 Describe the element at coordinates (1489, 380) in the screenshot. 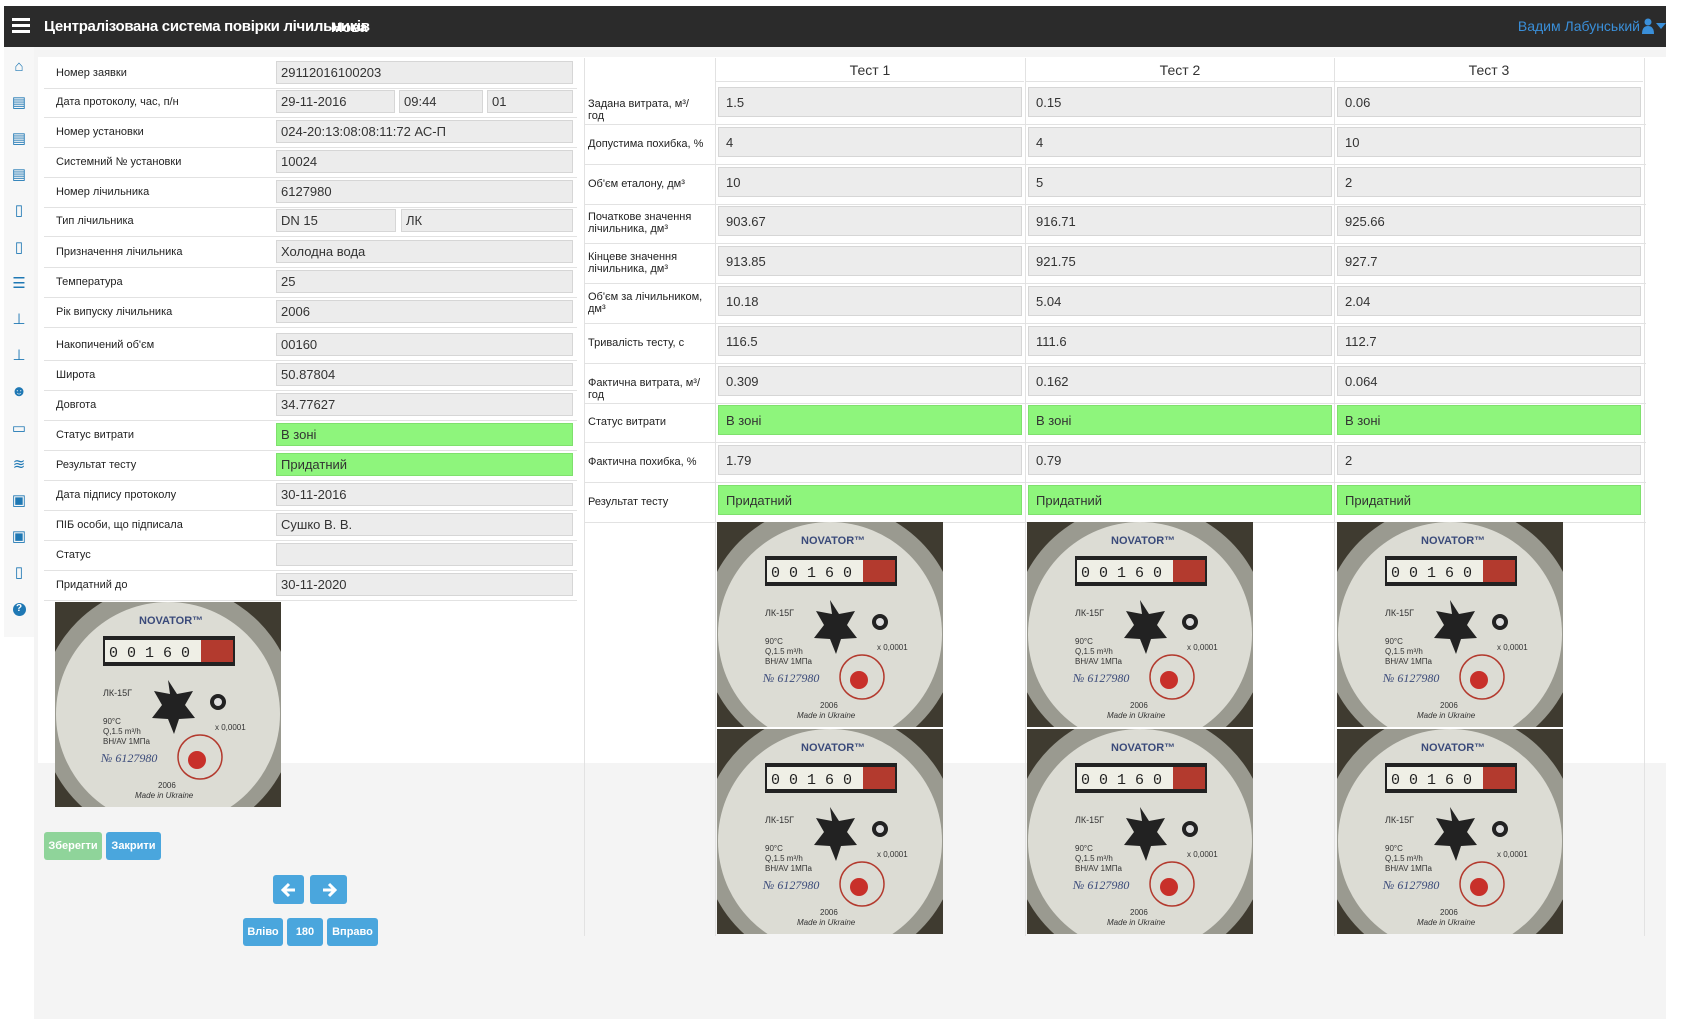

I see `test-value-field: 0.064` at that location.